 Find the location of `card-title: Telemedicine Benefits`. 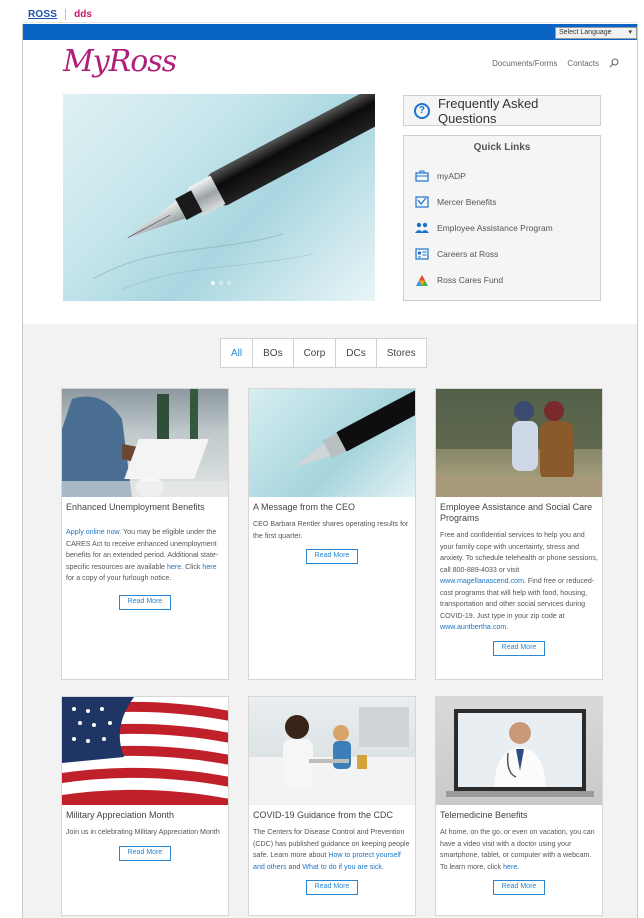

card-title: Telemedicine Benefits is located at coordinates (484, 815).